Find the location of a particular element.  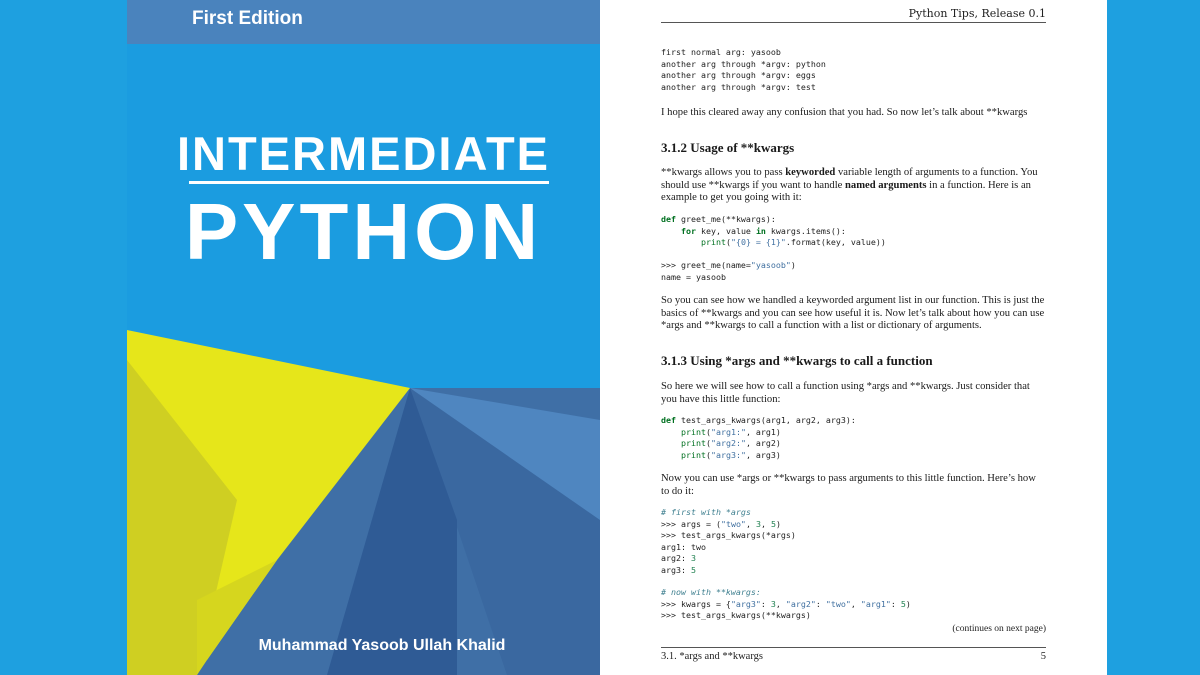

code-line: >>> test_args_kwargs(**kwargs) is located at coordinates (736, 615).